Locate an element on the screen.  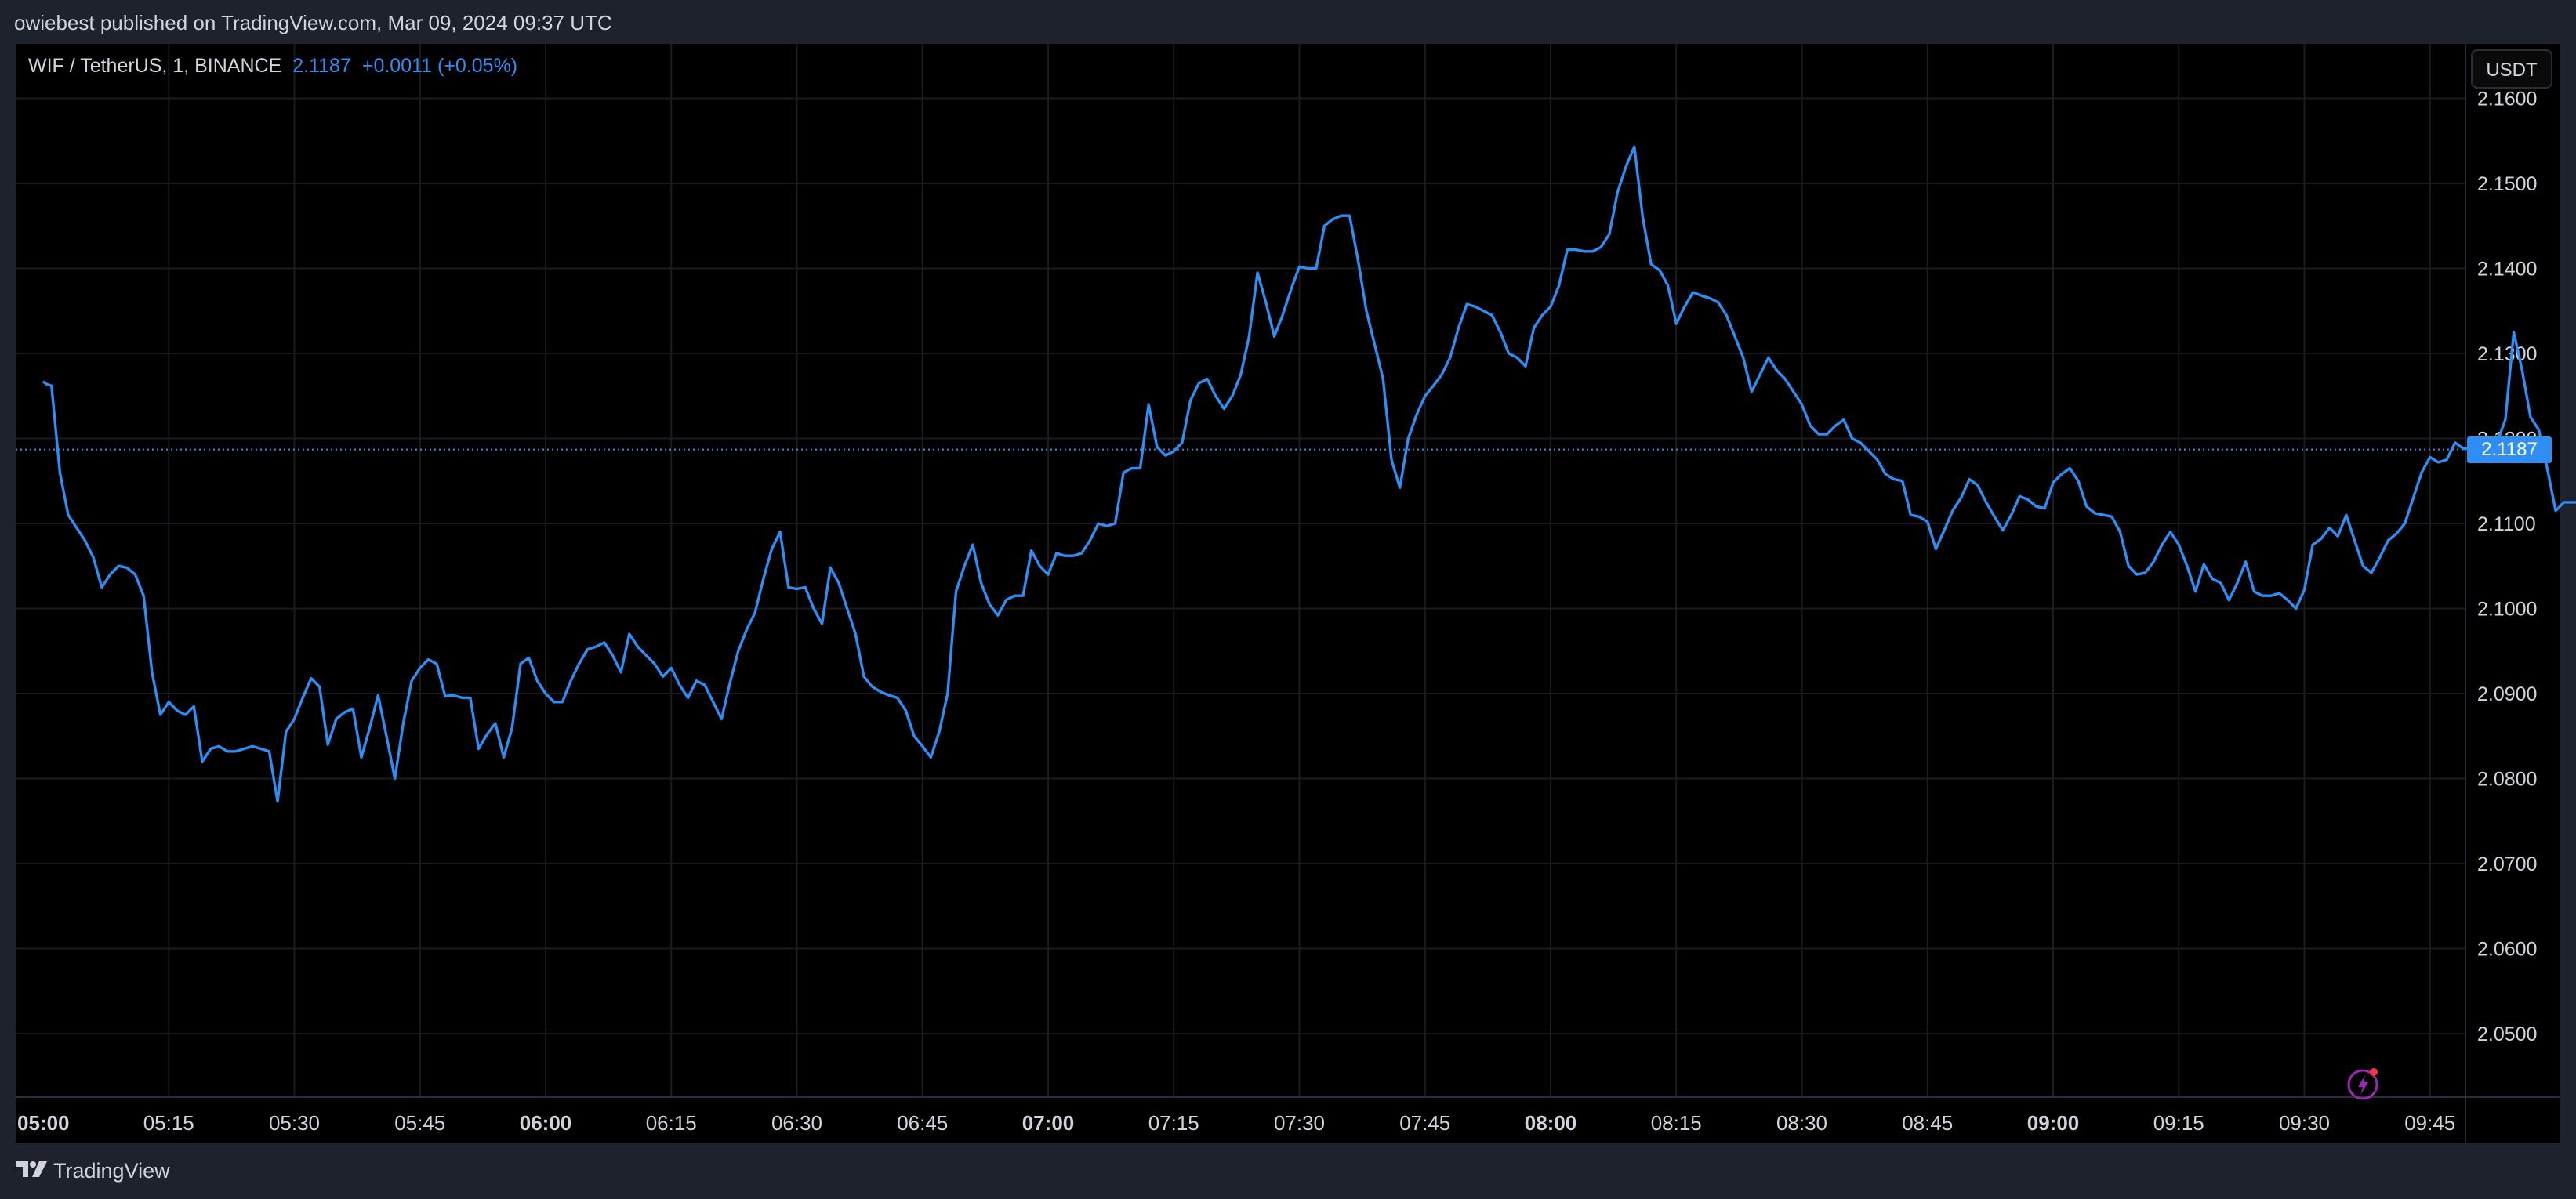
time-tick-label: 09:30 is located at coordinates (2304, 1123).